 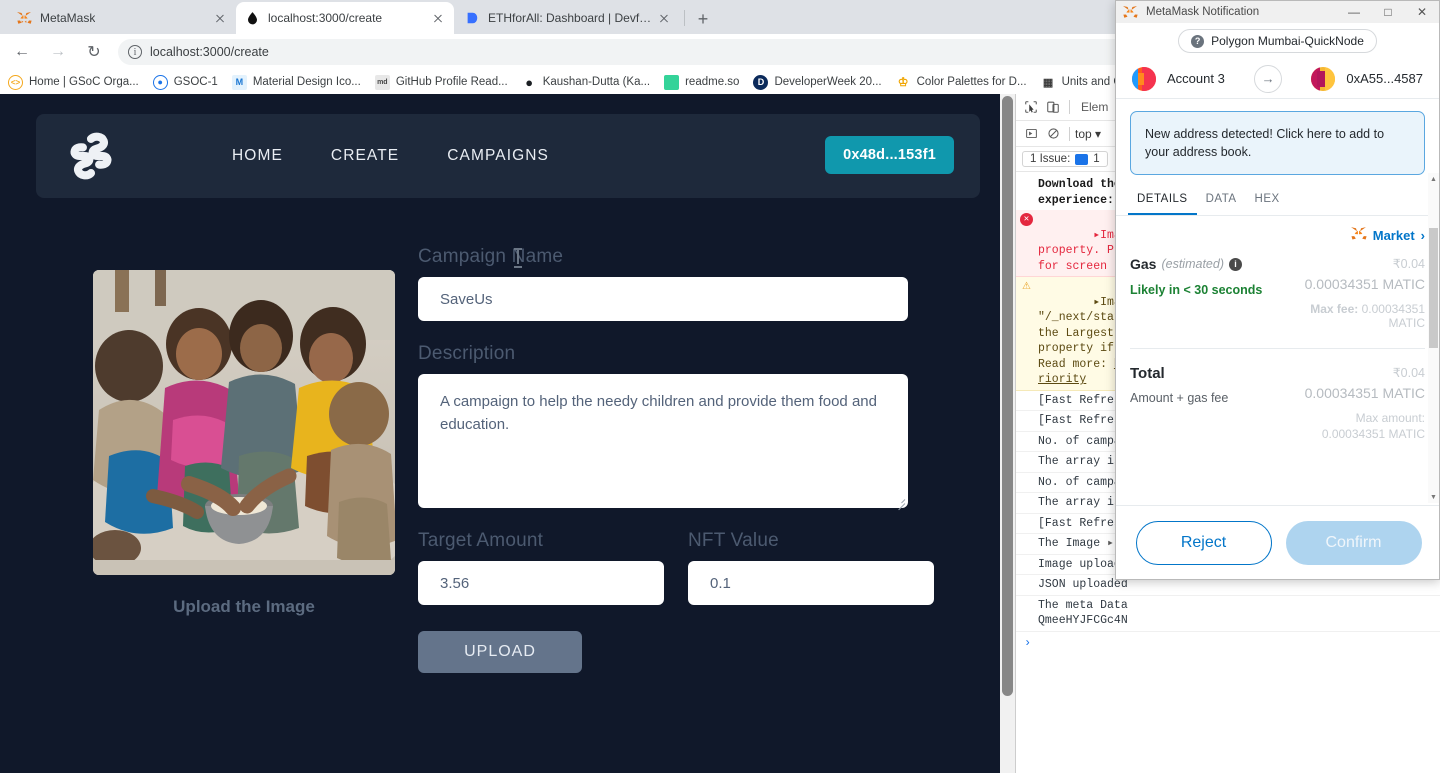 I want to click on max-fee-label: Max fee:, so click(x=1334, y=309).